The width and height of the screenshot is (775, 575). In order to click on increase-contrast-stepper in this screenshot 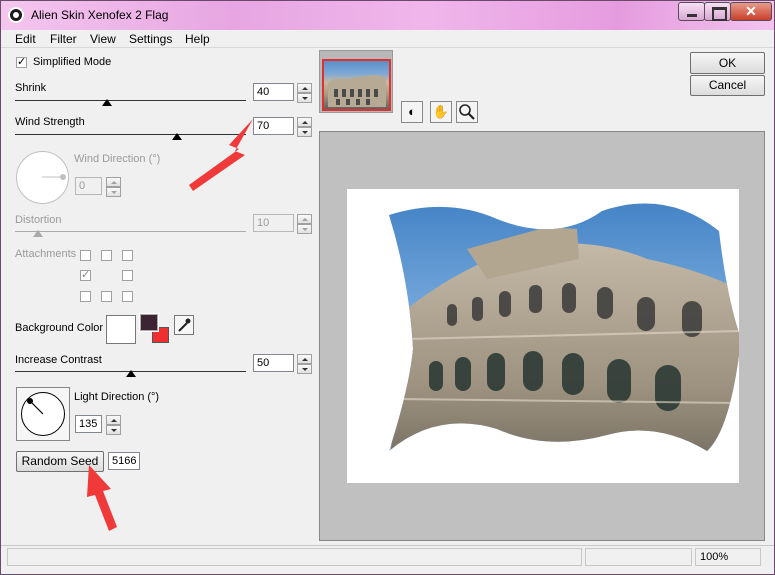, I will do `click(304, 364)`.